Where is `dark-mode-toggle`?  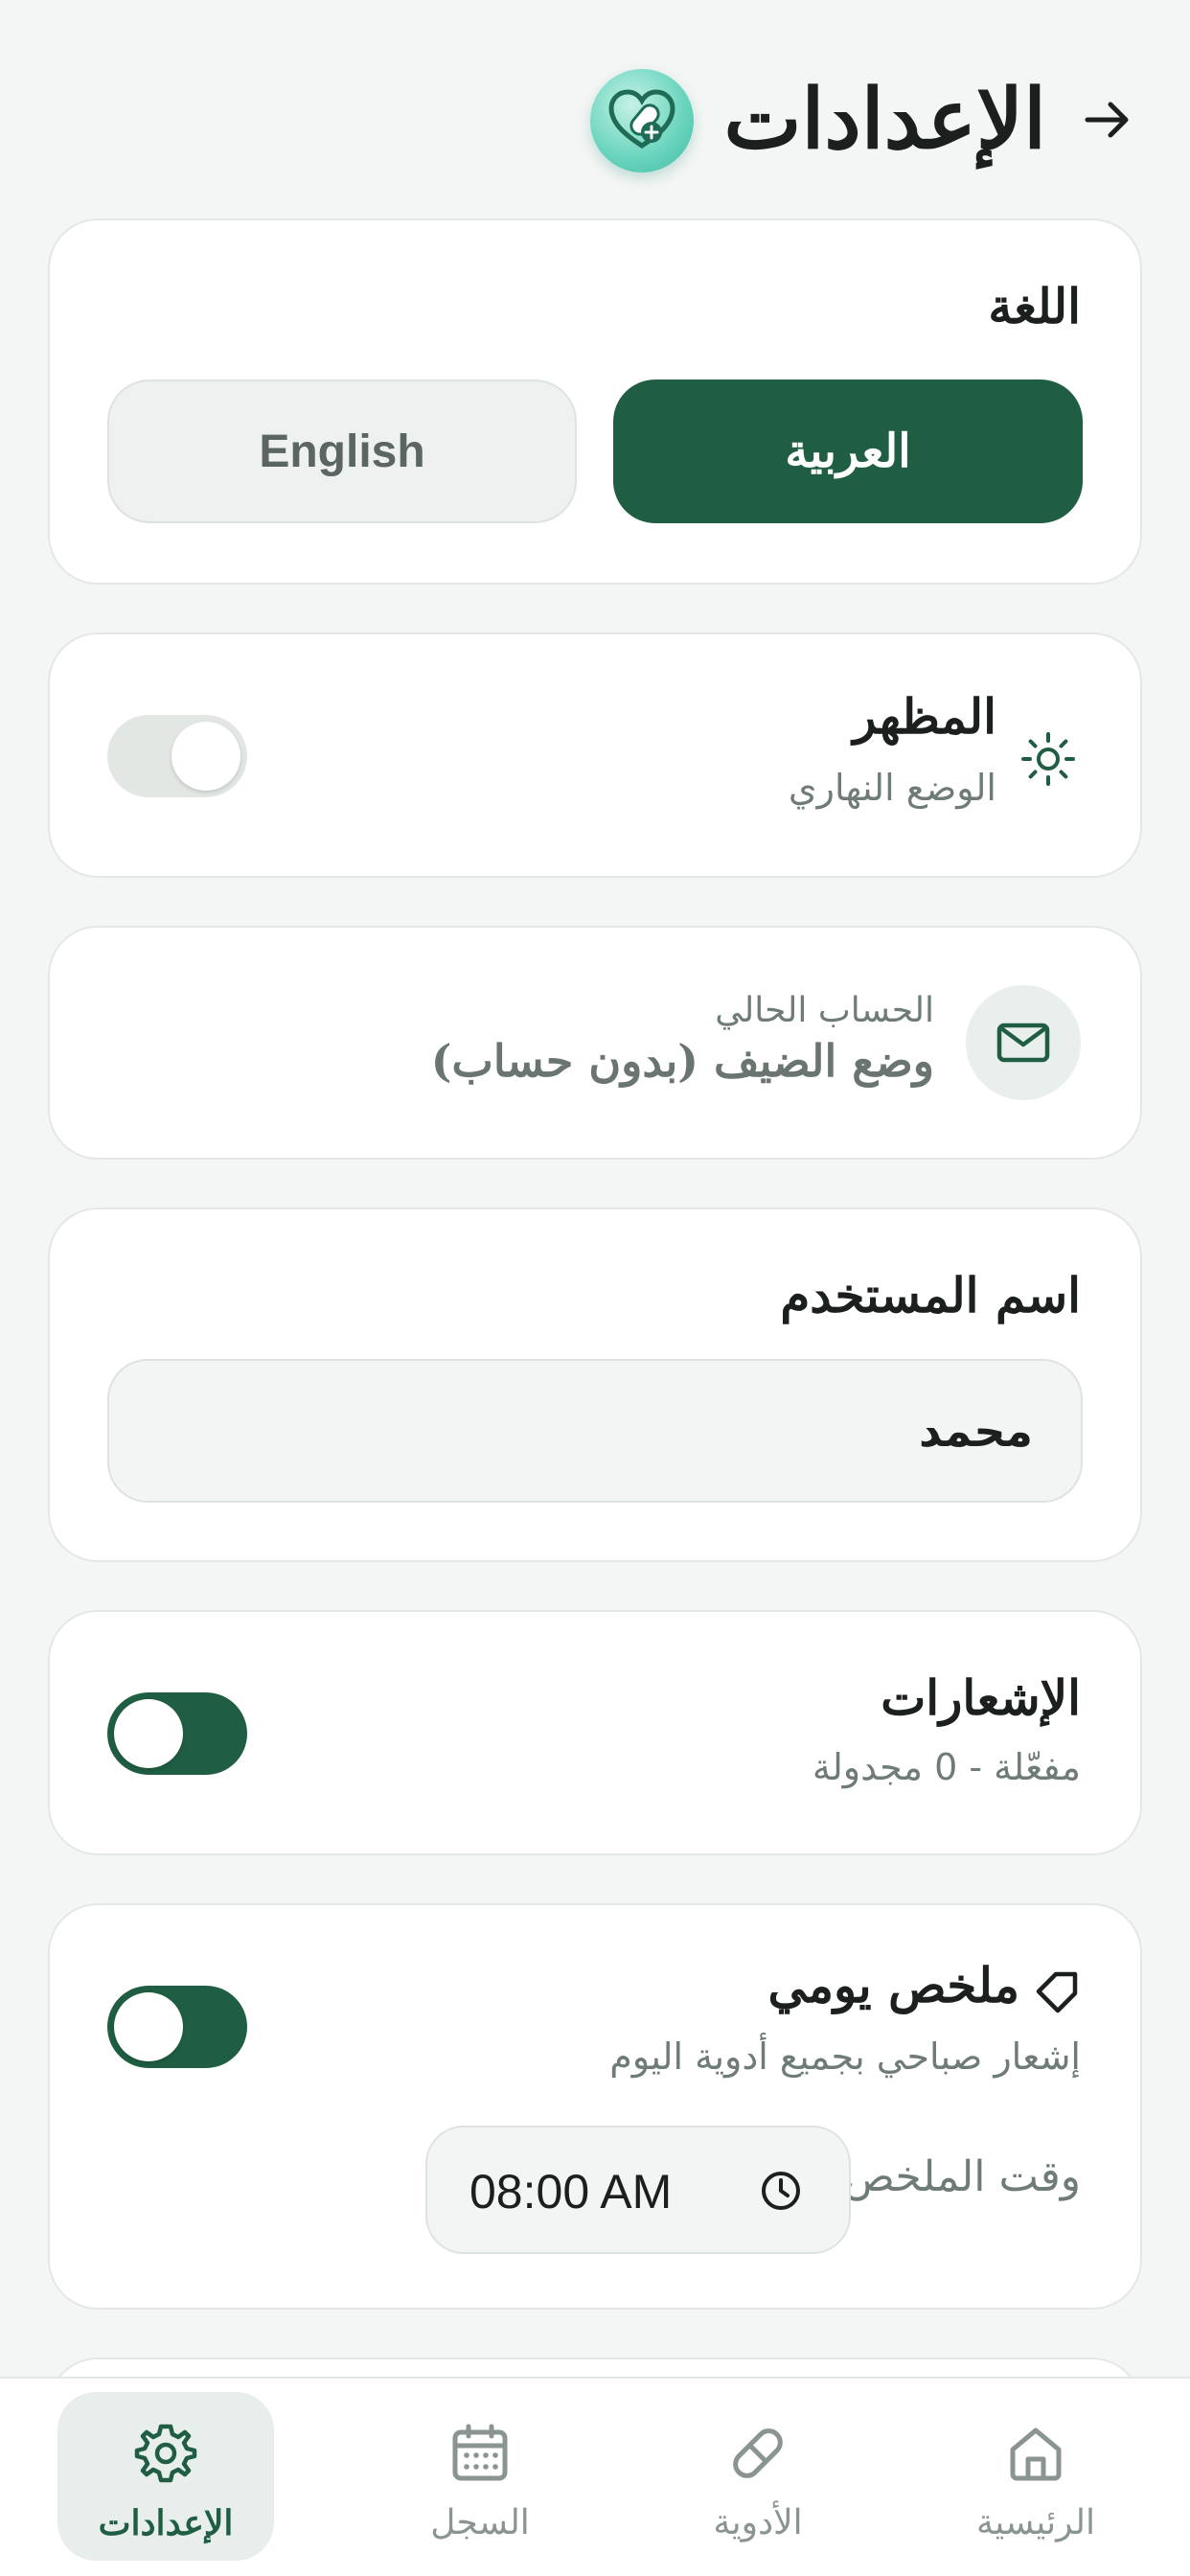 dark-mode-toggle is located at coordinates (177, 756).